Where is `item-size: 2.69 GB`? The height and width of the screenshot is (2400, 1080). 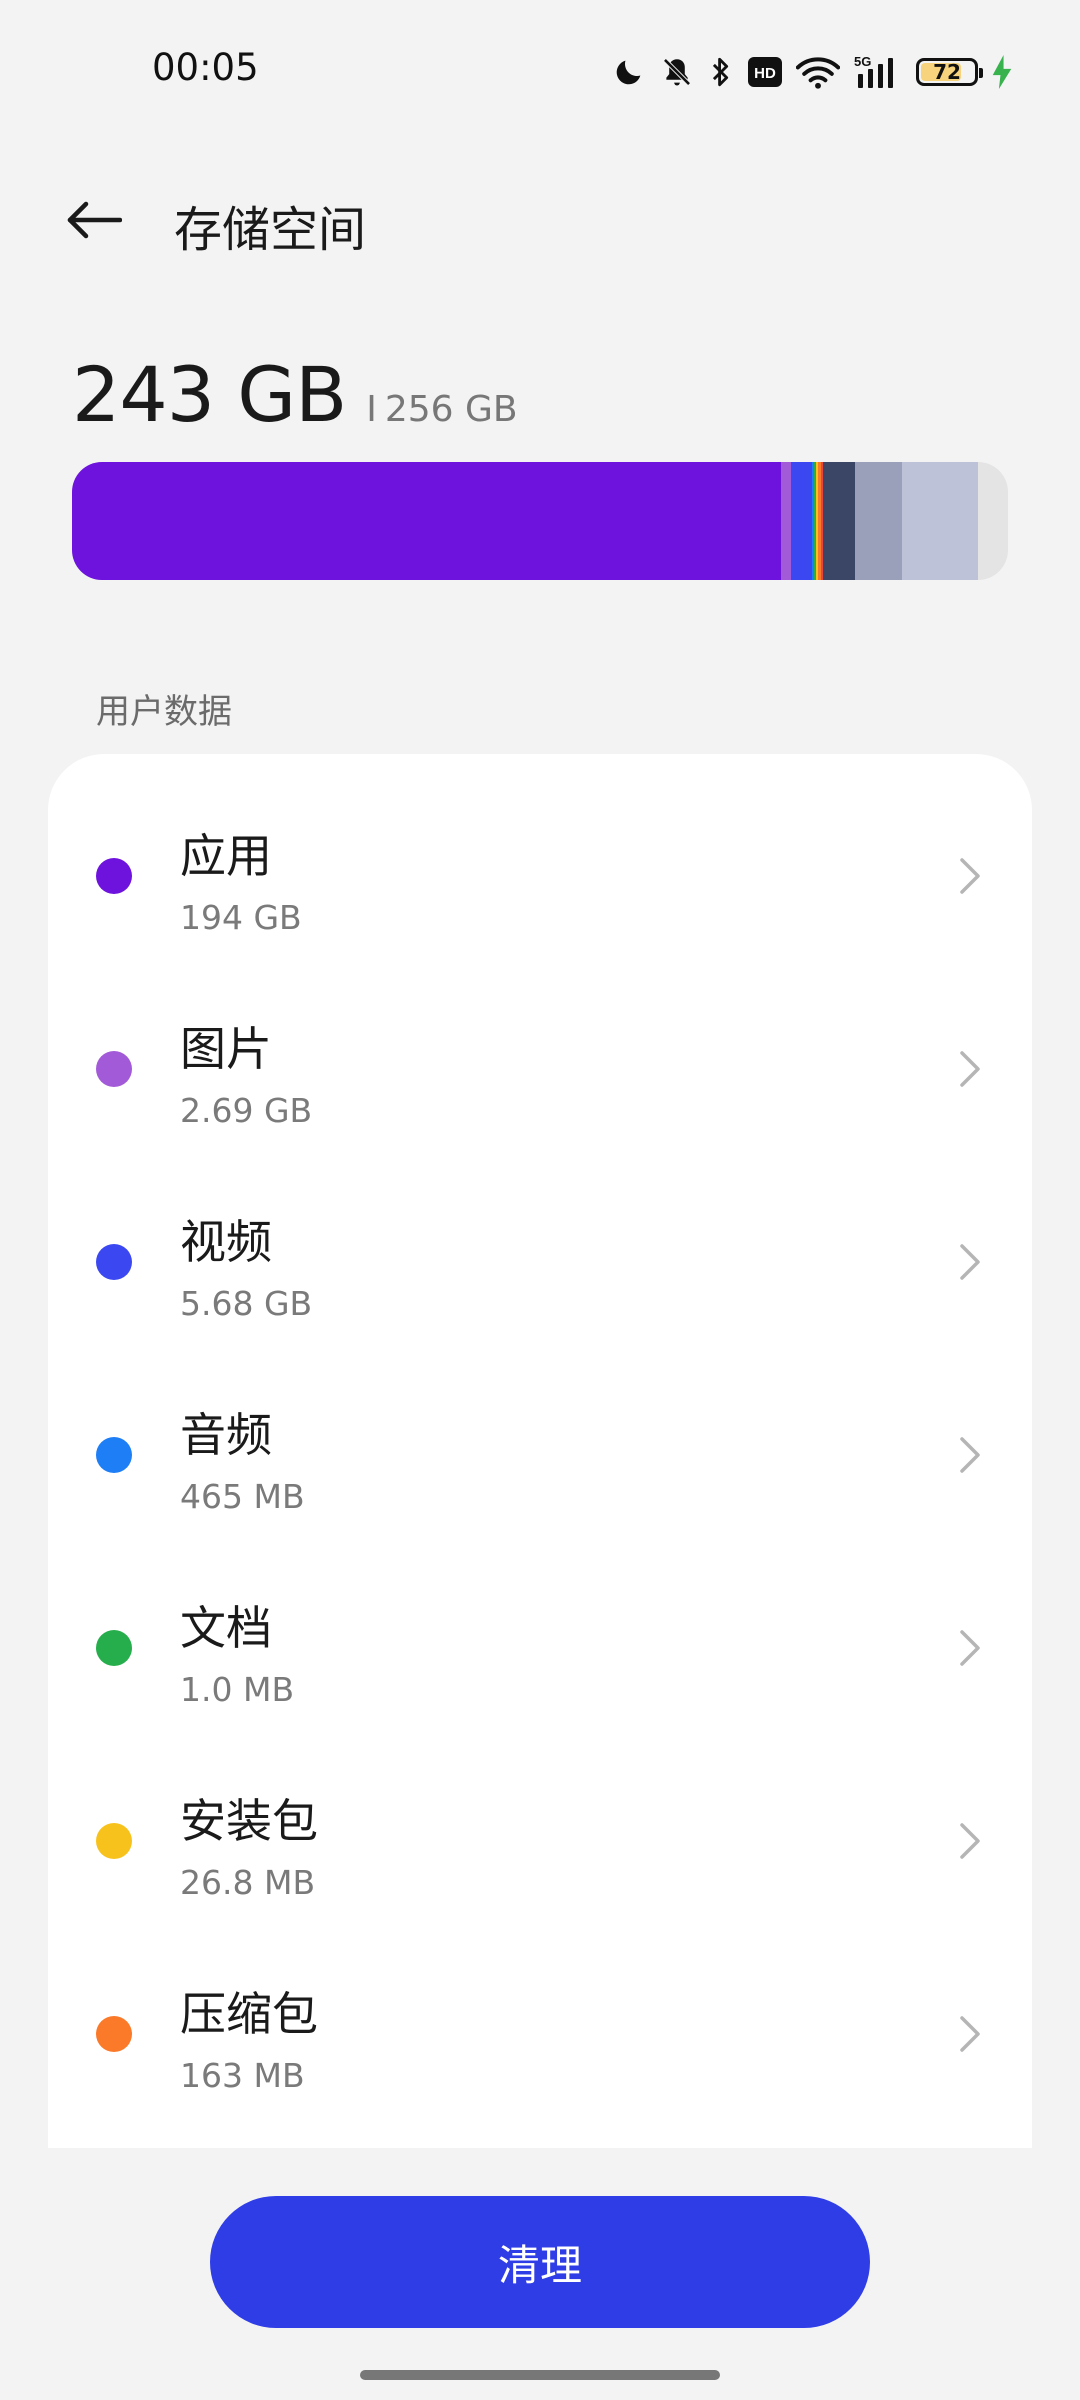 item-size: 2.69 GB is located at coordinates (246, 1110).